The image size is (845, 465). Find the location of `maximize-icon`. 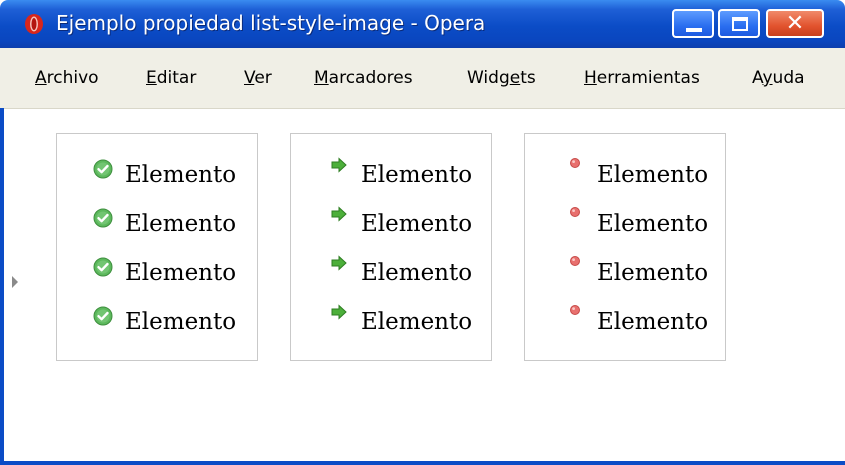

maximize-icon is located at coordinates (740, 24).